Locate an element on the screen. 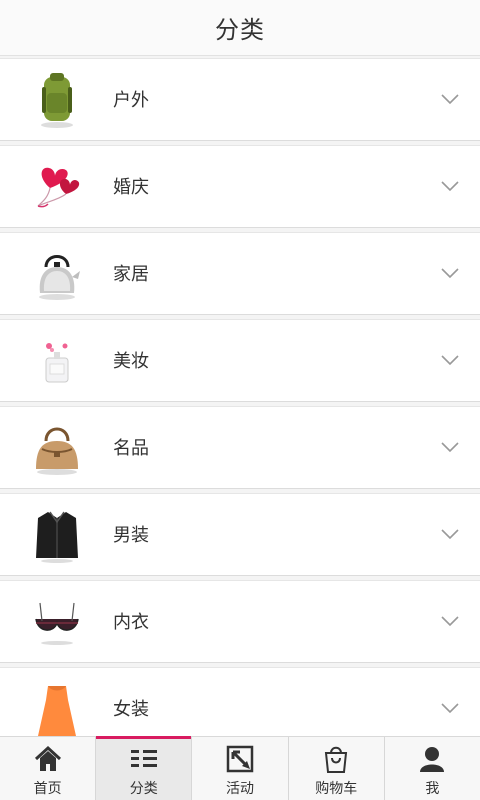 The width and height of the screenshot is (480, 800). category-label: 家居 is located at coordinates (131, 274).